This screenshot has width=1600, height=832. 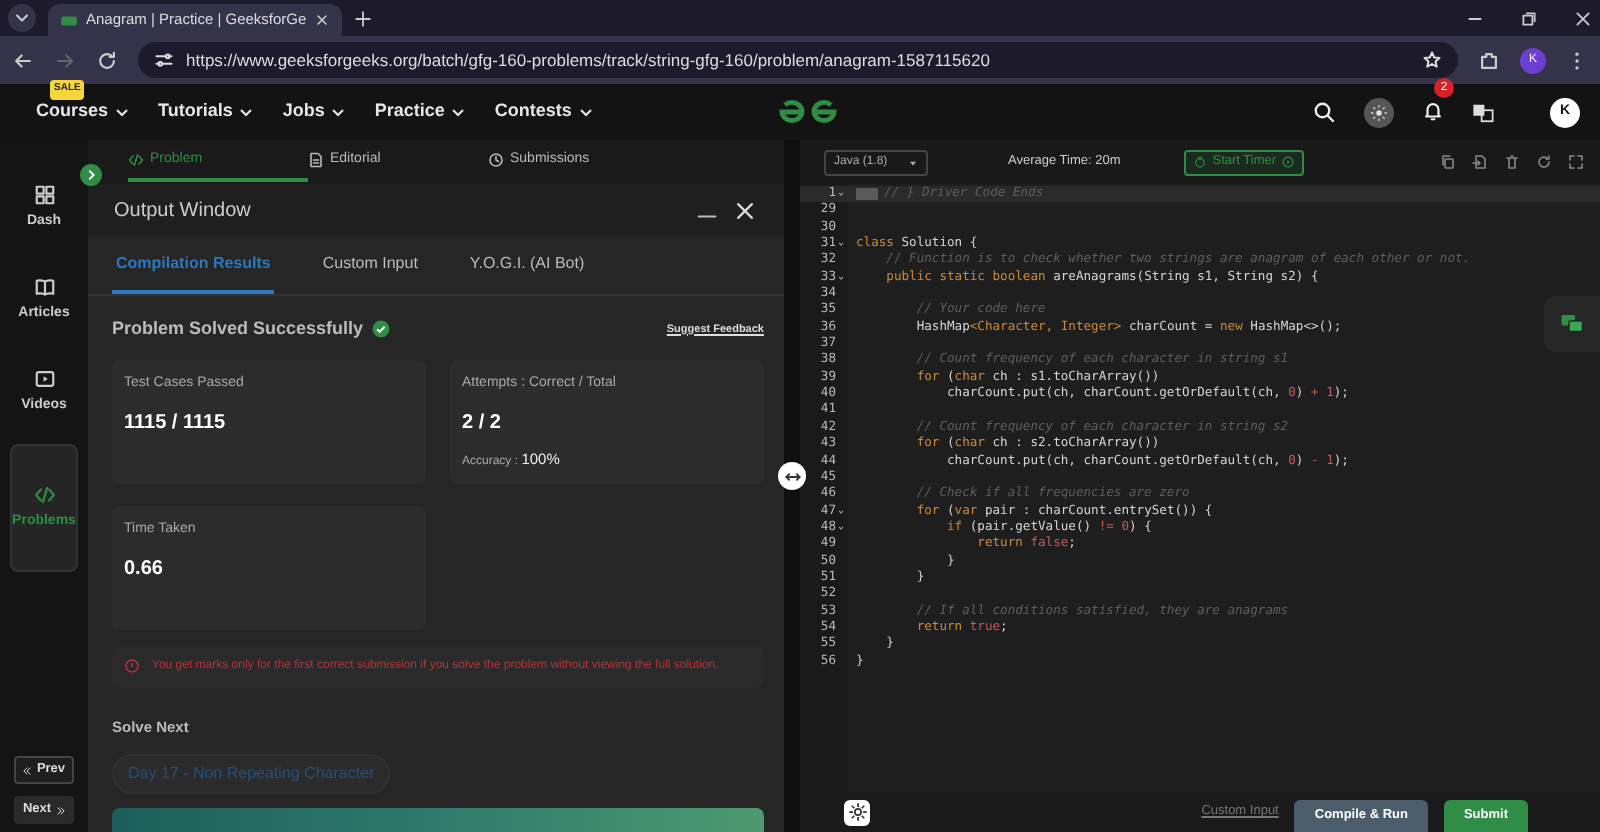 I want to click on logo-icon, so click(x=808, y=112).